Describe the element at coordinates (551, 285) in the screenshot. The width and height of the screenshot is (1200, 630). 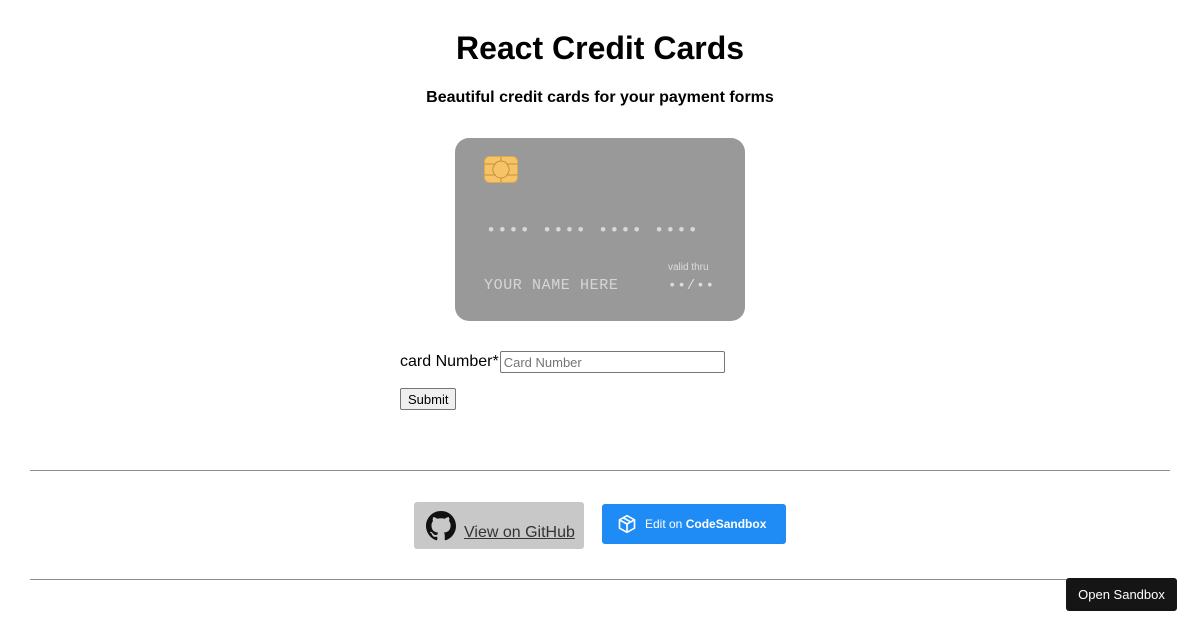
I see `cardholder-name-display: YOUR NAME HERE` at that location.